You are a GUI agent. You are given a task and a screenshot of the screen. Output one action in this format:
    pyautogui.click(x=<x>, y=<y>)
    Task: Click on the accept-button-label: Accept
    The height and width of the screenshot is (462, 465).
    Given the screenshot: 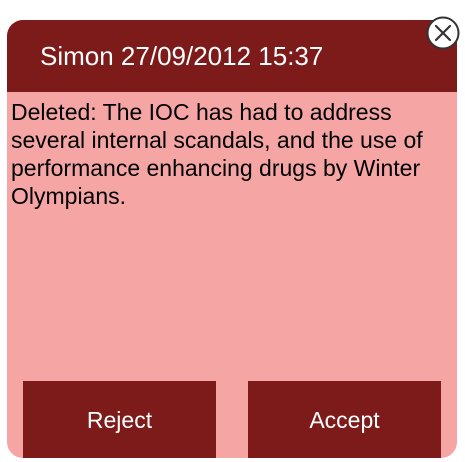 What is the action you would take?
    pyautogui.click(x=344, y=420)
    